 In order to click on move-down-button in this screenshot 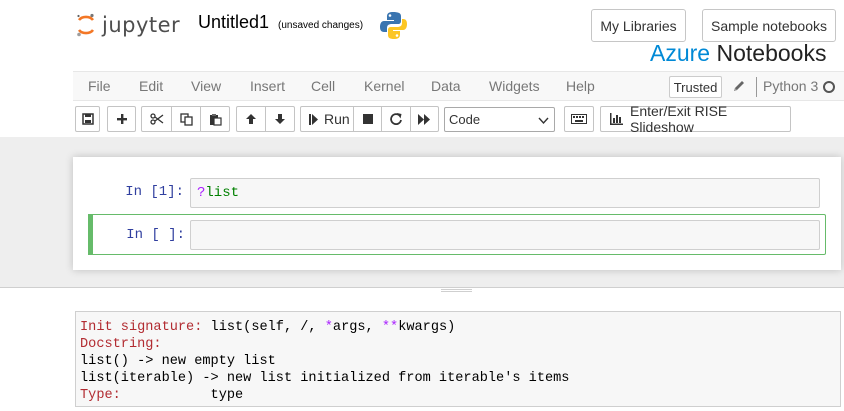, I will do `click(280, 119)`.